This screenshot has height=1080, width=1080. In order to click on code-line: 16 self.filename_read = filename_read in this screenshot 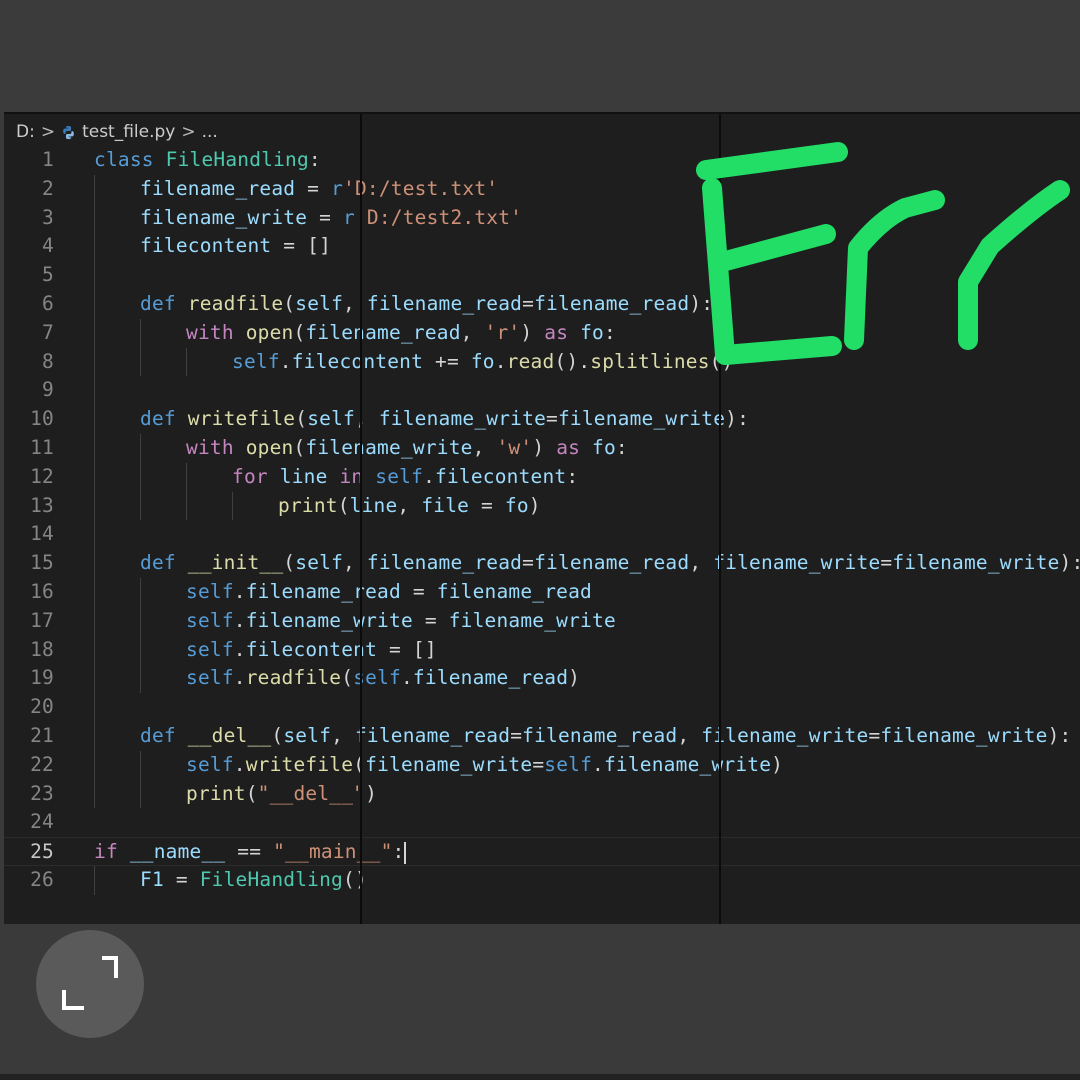, I will do `click(542, 592)`.